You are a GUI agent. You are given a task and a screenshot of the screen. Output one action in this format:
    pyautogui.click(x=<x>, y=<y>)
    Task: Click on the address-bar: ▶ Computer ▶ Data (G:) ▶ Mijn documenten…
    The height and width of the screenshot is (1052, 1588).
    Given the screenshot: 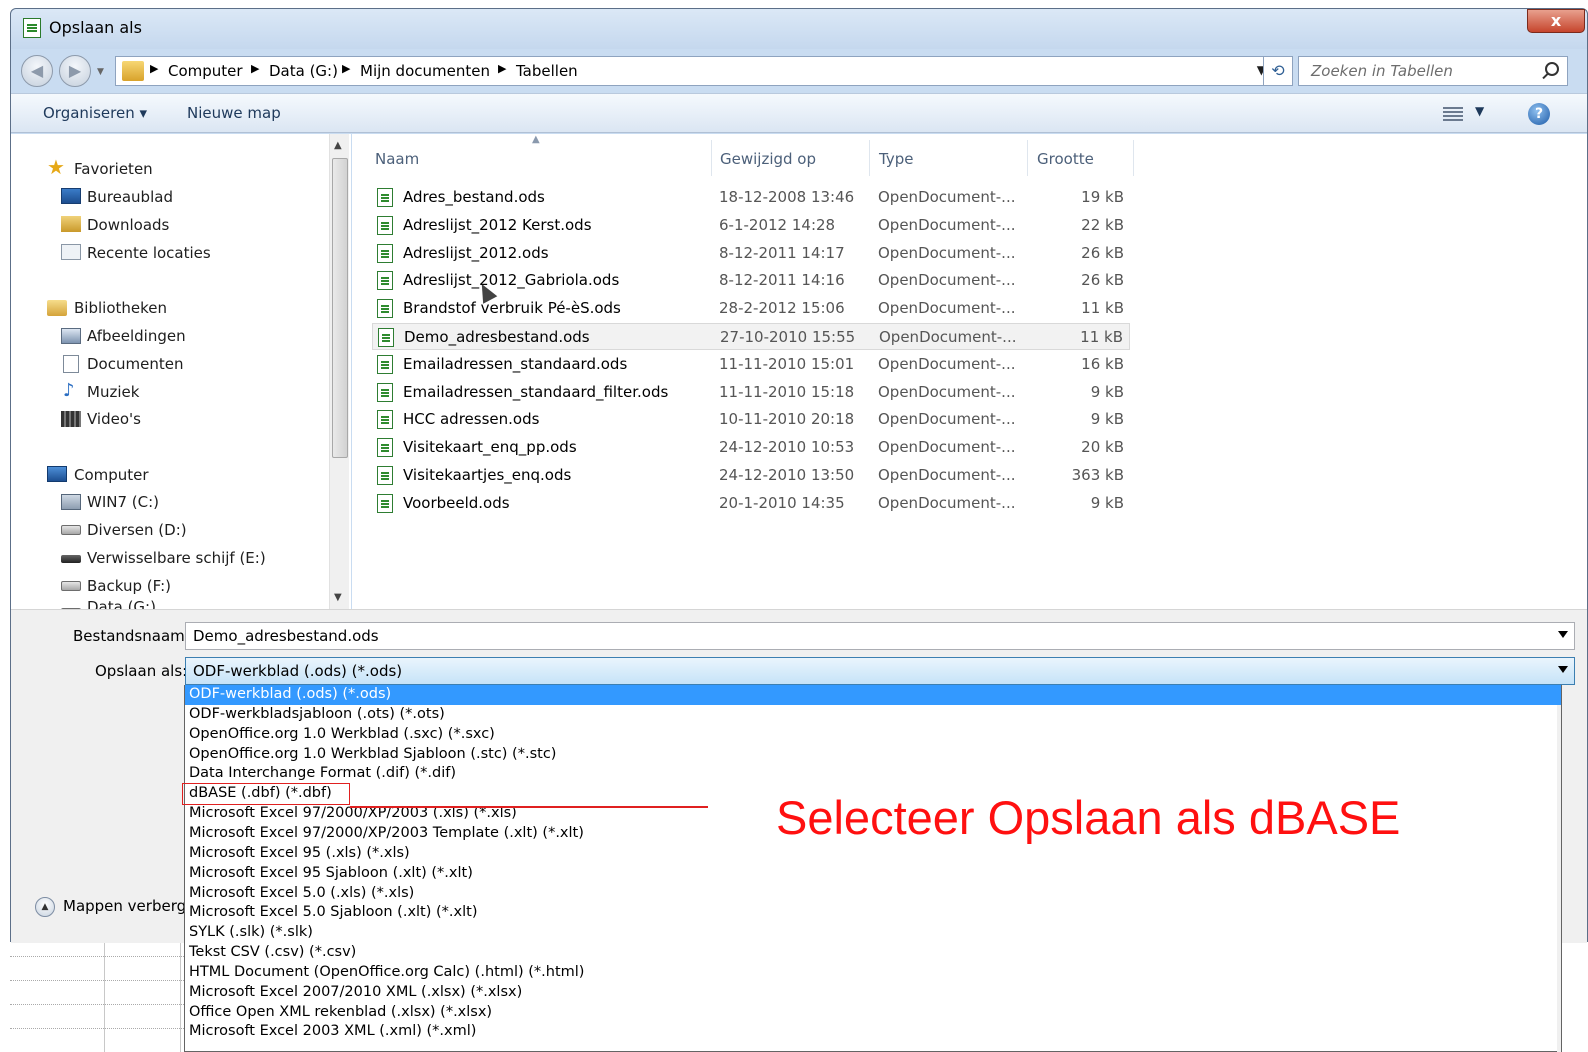 What is the action you would take?
    pyautogui.click(x=698, y=71)
    